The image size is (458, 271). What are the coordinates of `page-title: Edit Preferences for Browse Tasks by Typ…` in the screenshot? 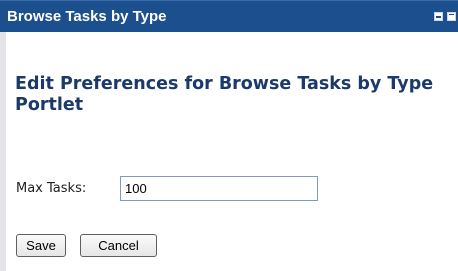 It's located at (224, 94).